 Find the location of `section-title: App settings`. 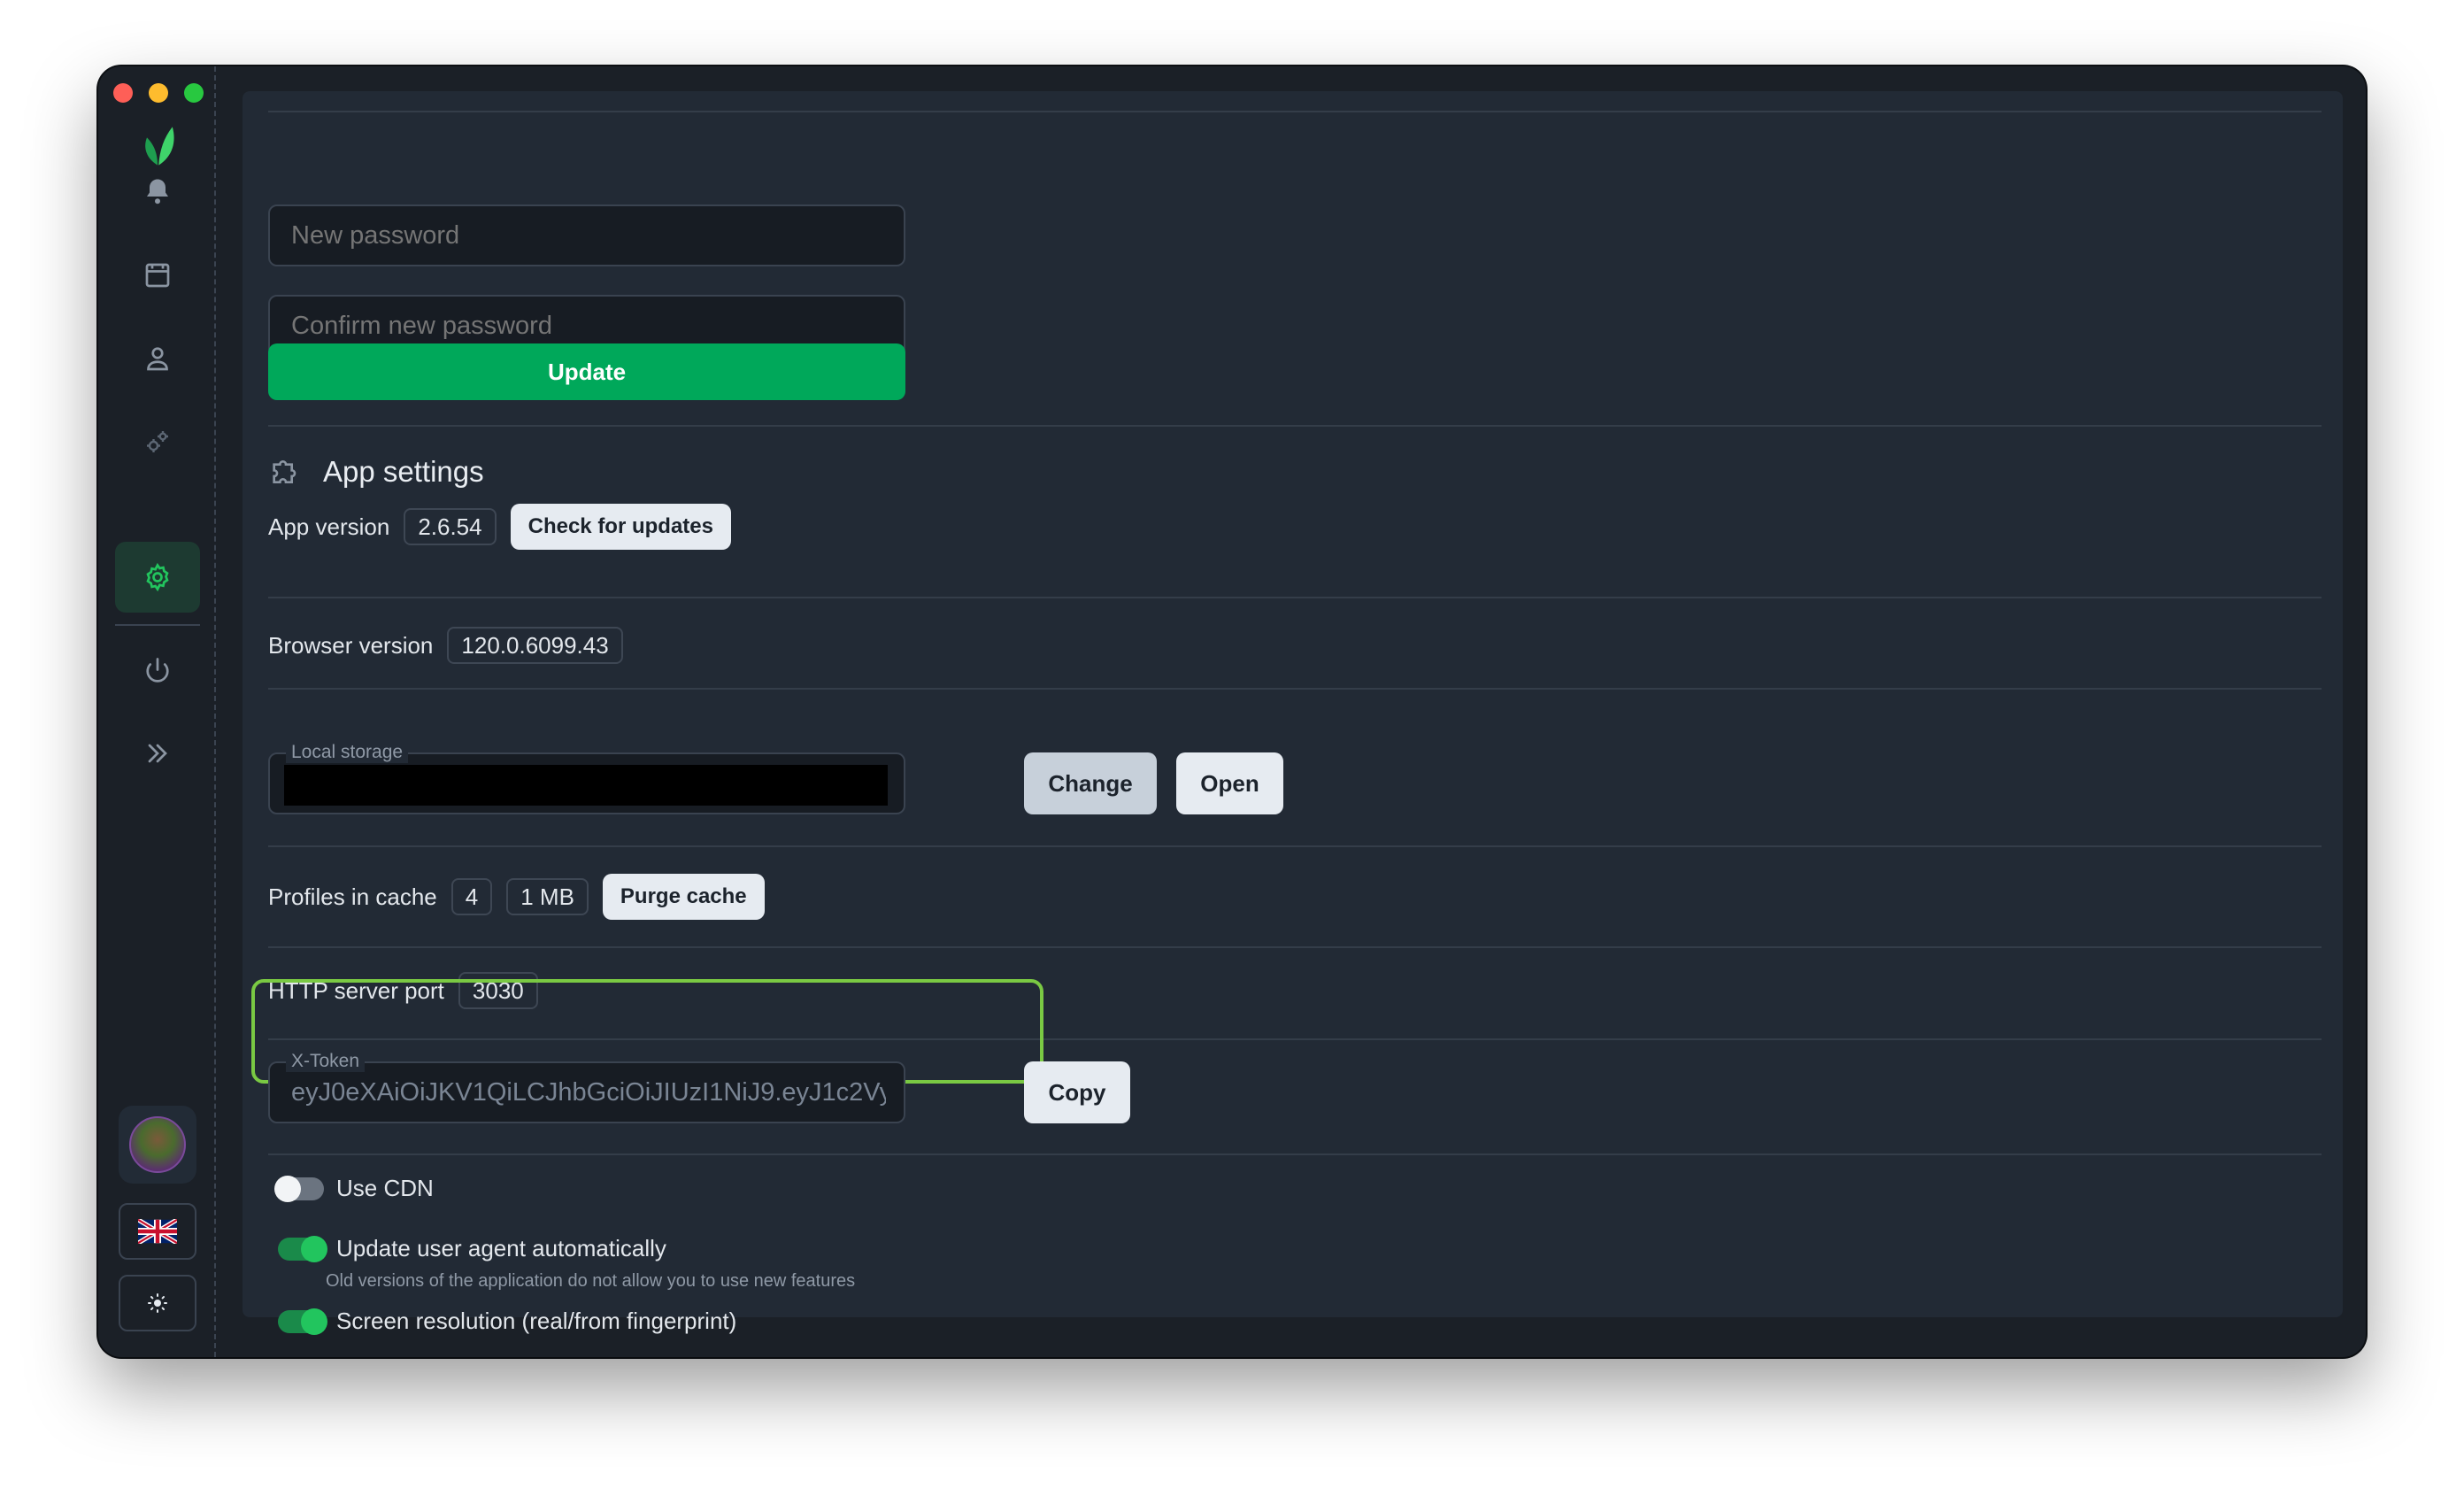

section-title: App settings is located at coordinates (376, 472).